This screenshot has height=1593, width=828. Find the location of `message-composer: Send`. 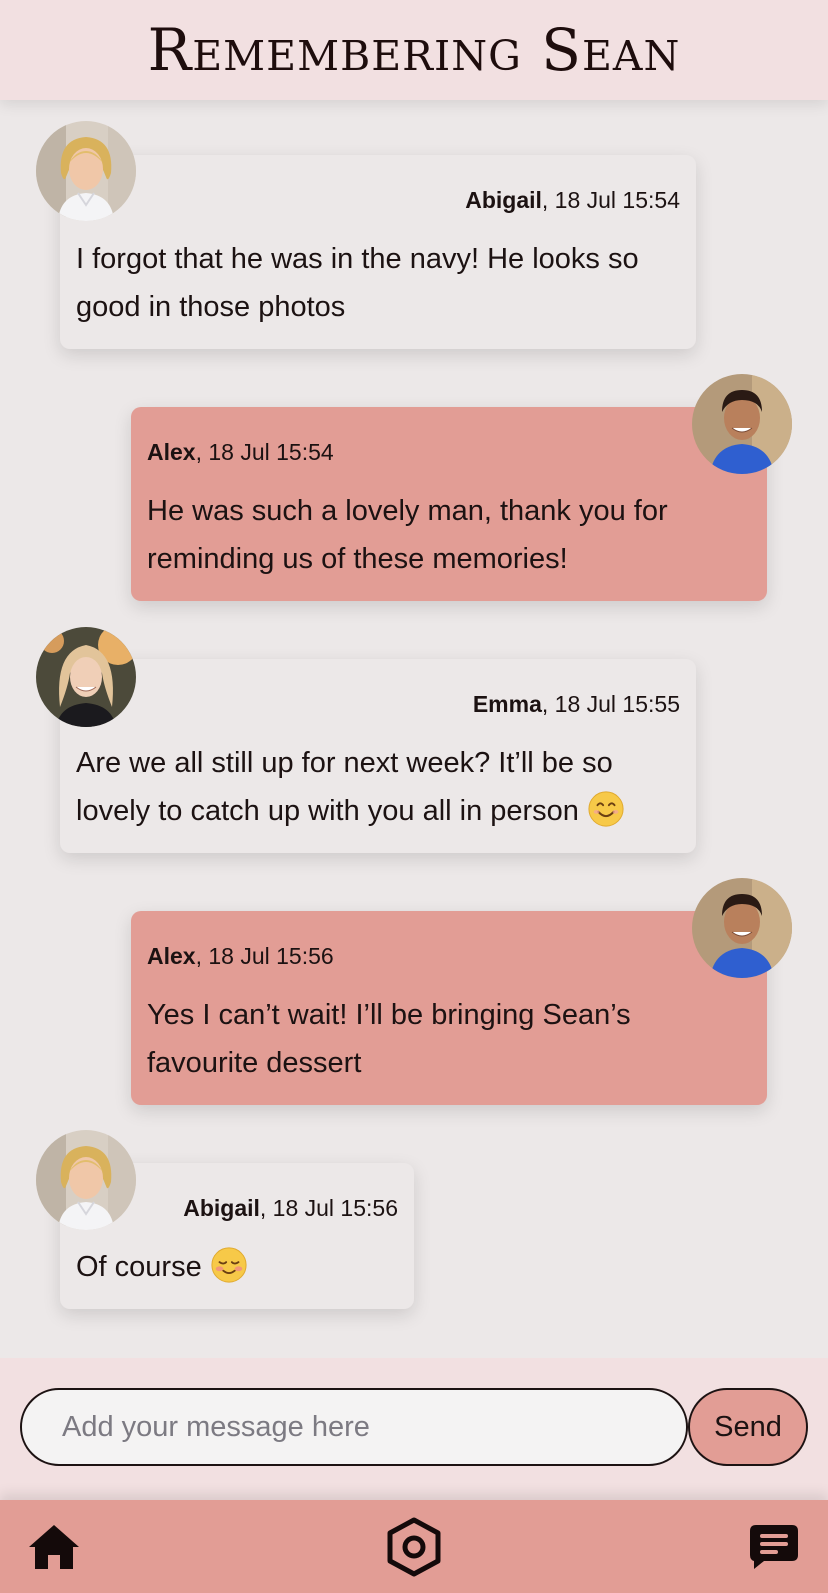

message-composer: Send is located at coordinates (414, 1429).